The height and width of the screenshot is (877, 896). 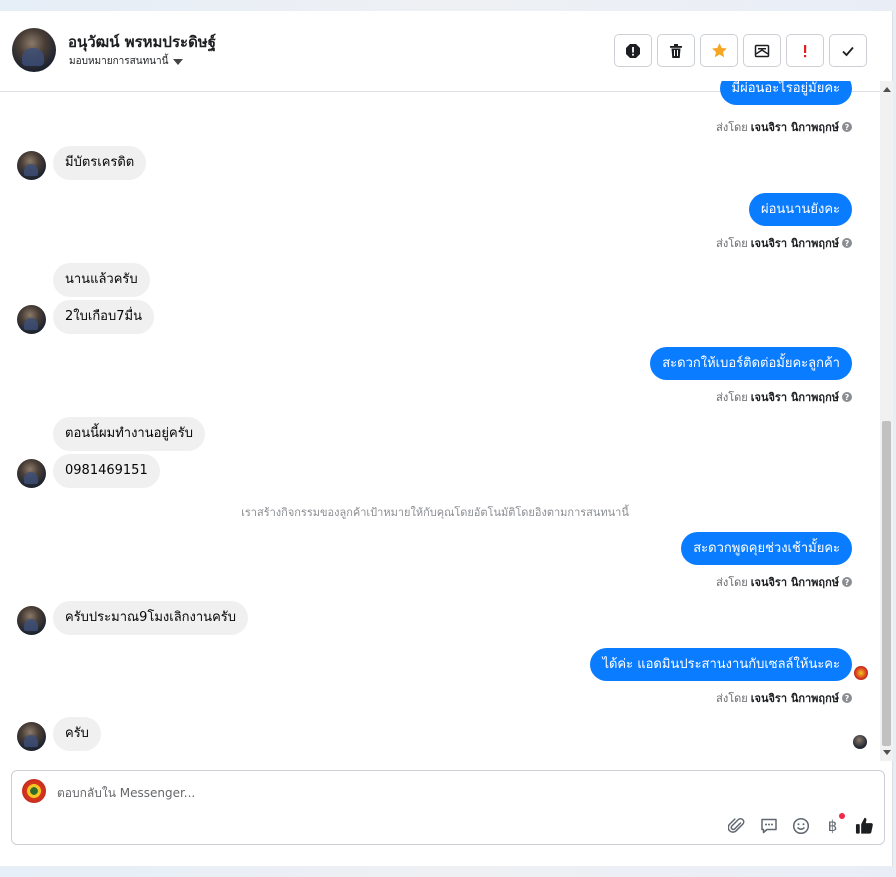 I want to click on outgoing-message: ได้ค่ะ แอดมินประสานงานกับเซลล์ให้นะคะ, so click(x=721, y=664).